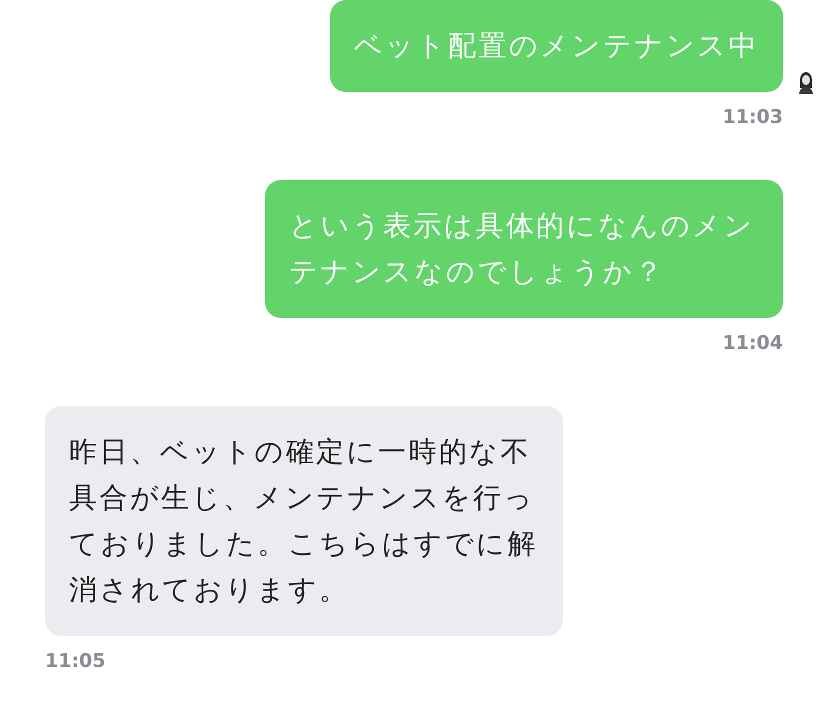 The image size is (828, 715). Describe the element at coordinates (524, 249) in the screenshot. I see `message-bubble: という表示は具体的になんのメンテナンスなのでしょうか？` at that location.